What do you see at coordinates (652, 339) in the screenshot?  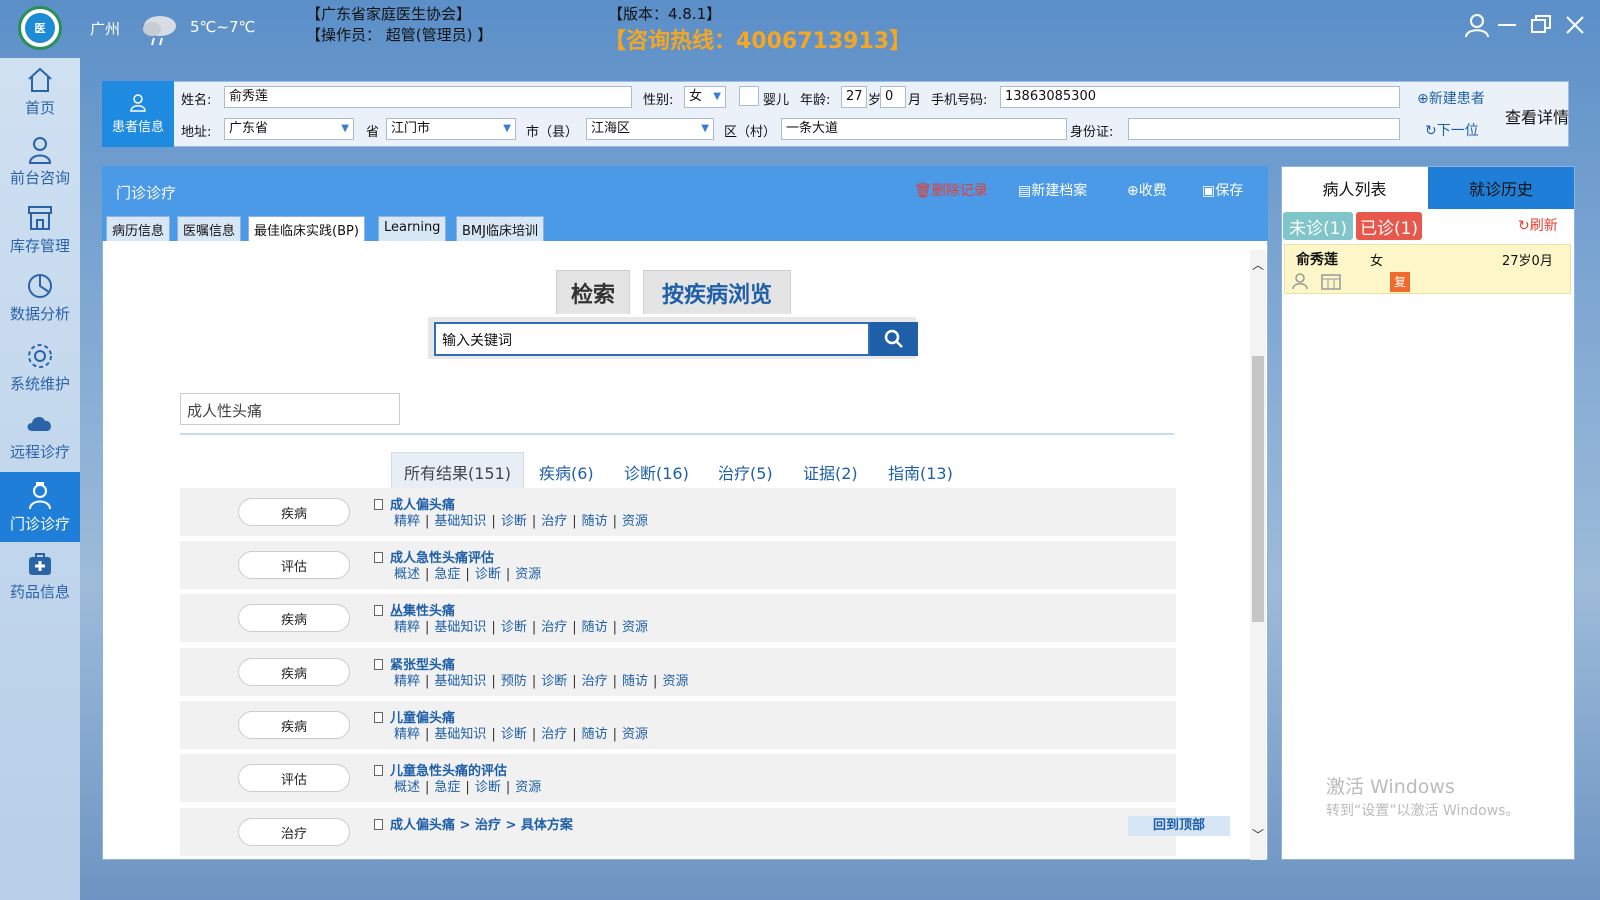 I see `search-input: 输入关键词` at bounding box center [652, 339].